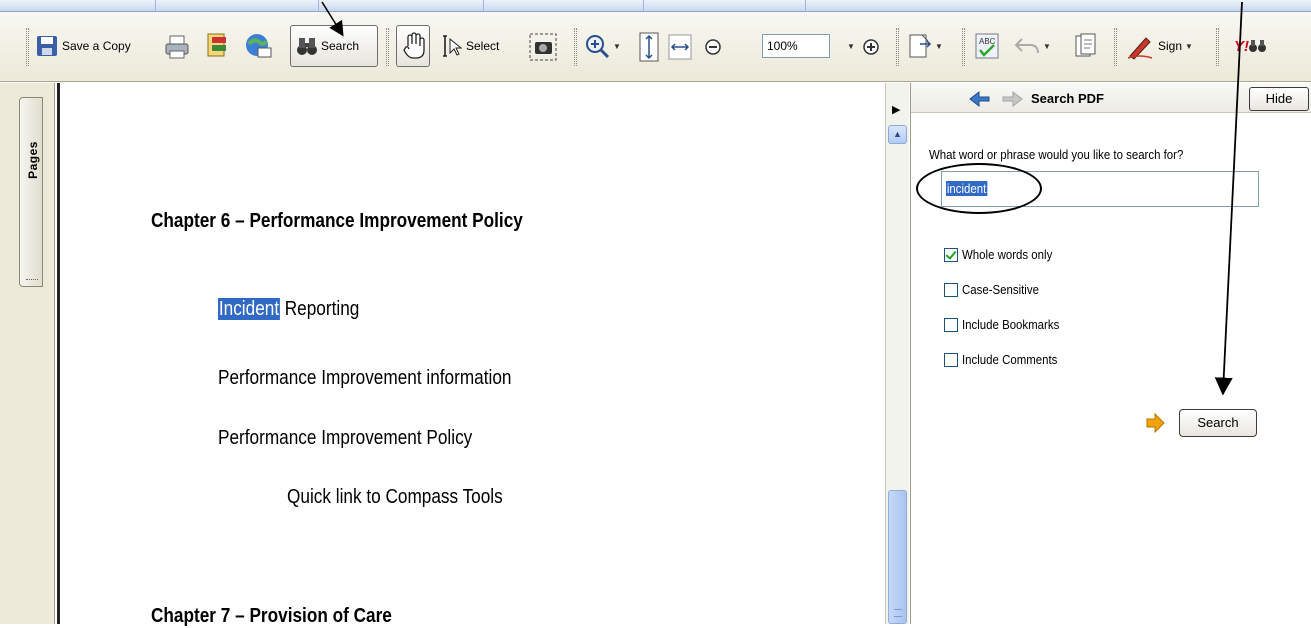  What do you see at coordinates (1067, 98) in the screenshot?
I see `search-pane-title: Search PDF` at bounding box center [1067, 98].